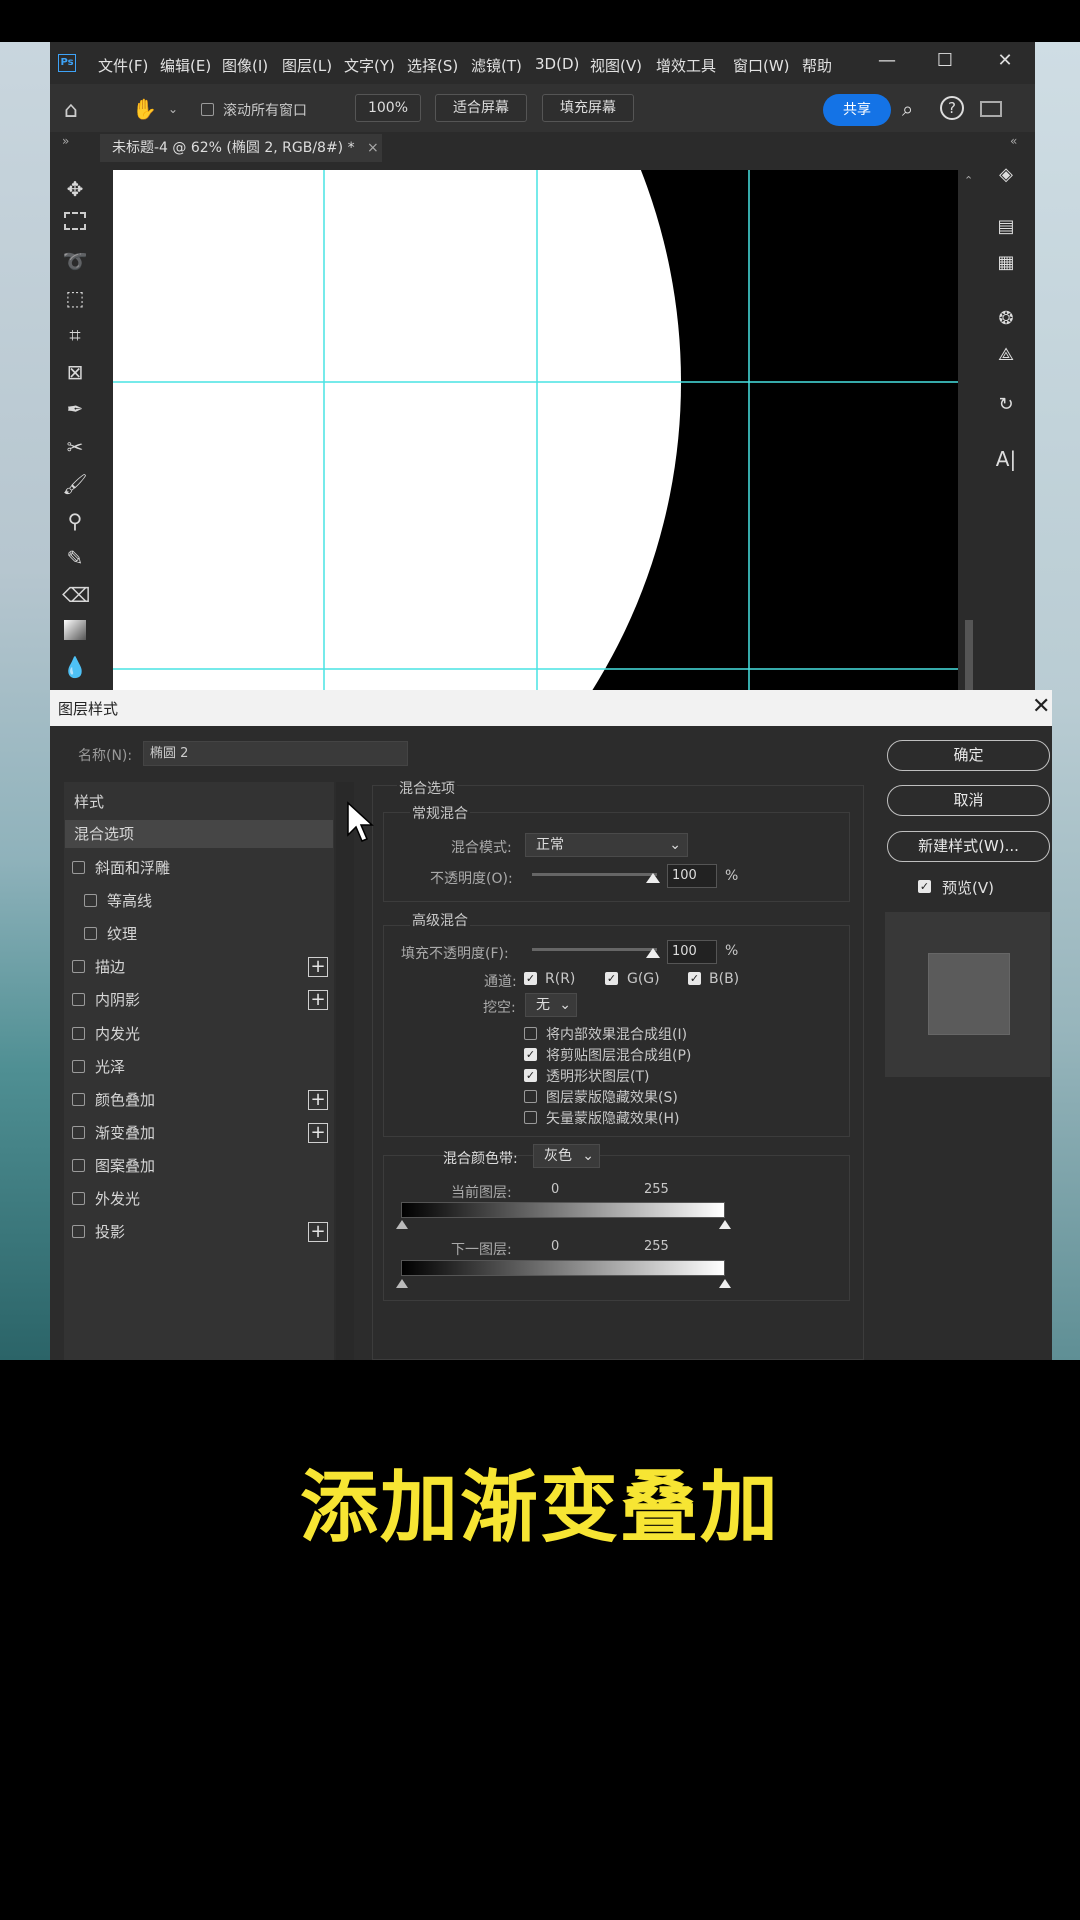 This screenshot has height=1920, width=1080. Describe the element at coordinates (551, 1005) in the screenshot. I see `knockout-select: 无 ⌄` at that location.